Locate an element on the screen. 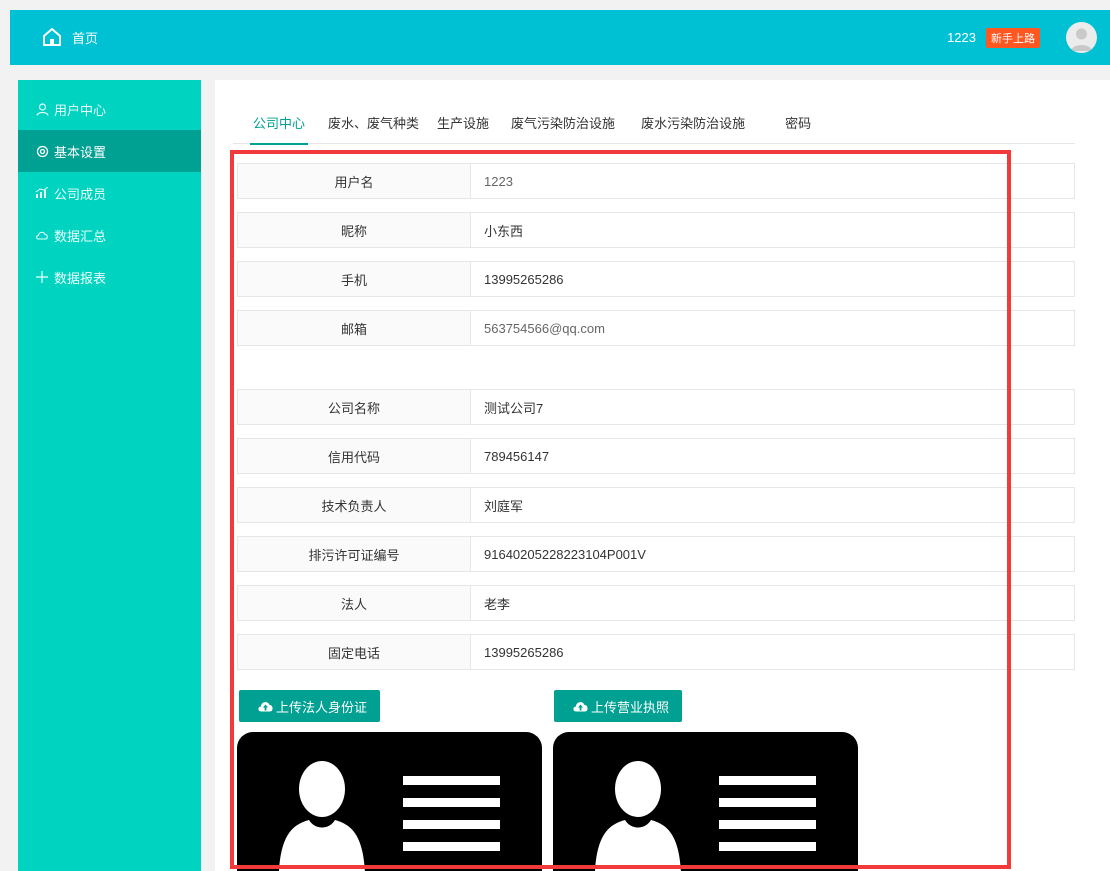  sidebar-item-label: 用户中心 is located at coordinates (80, 110).